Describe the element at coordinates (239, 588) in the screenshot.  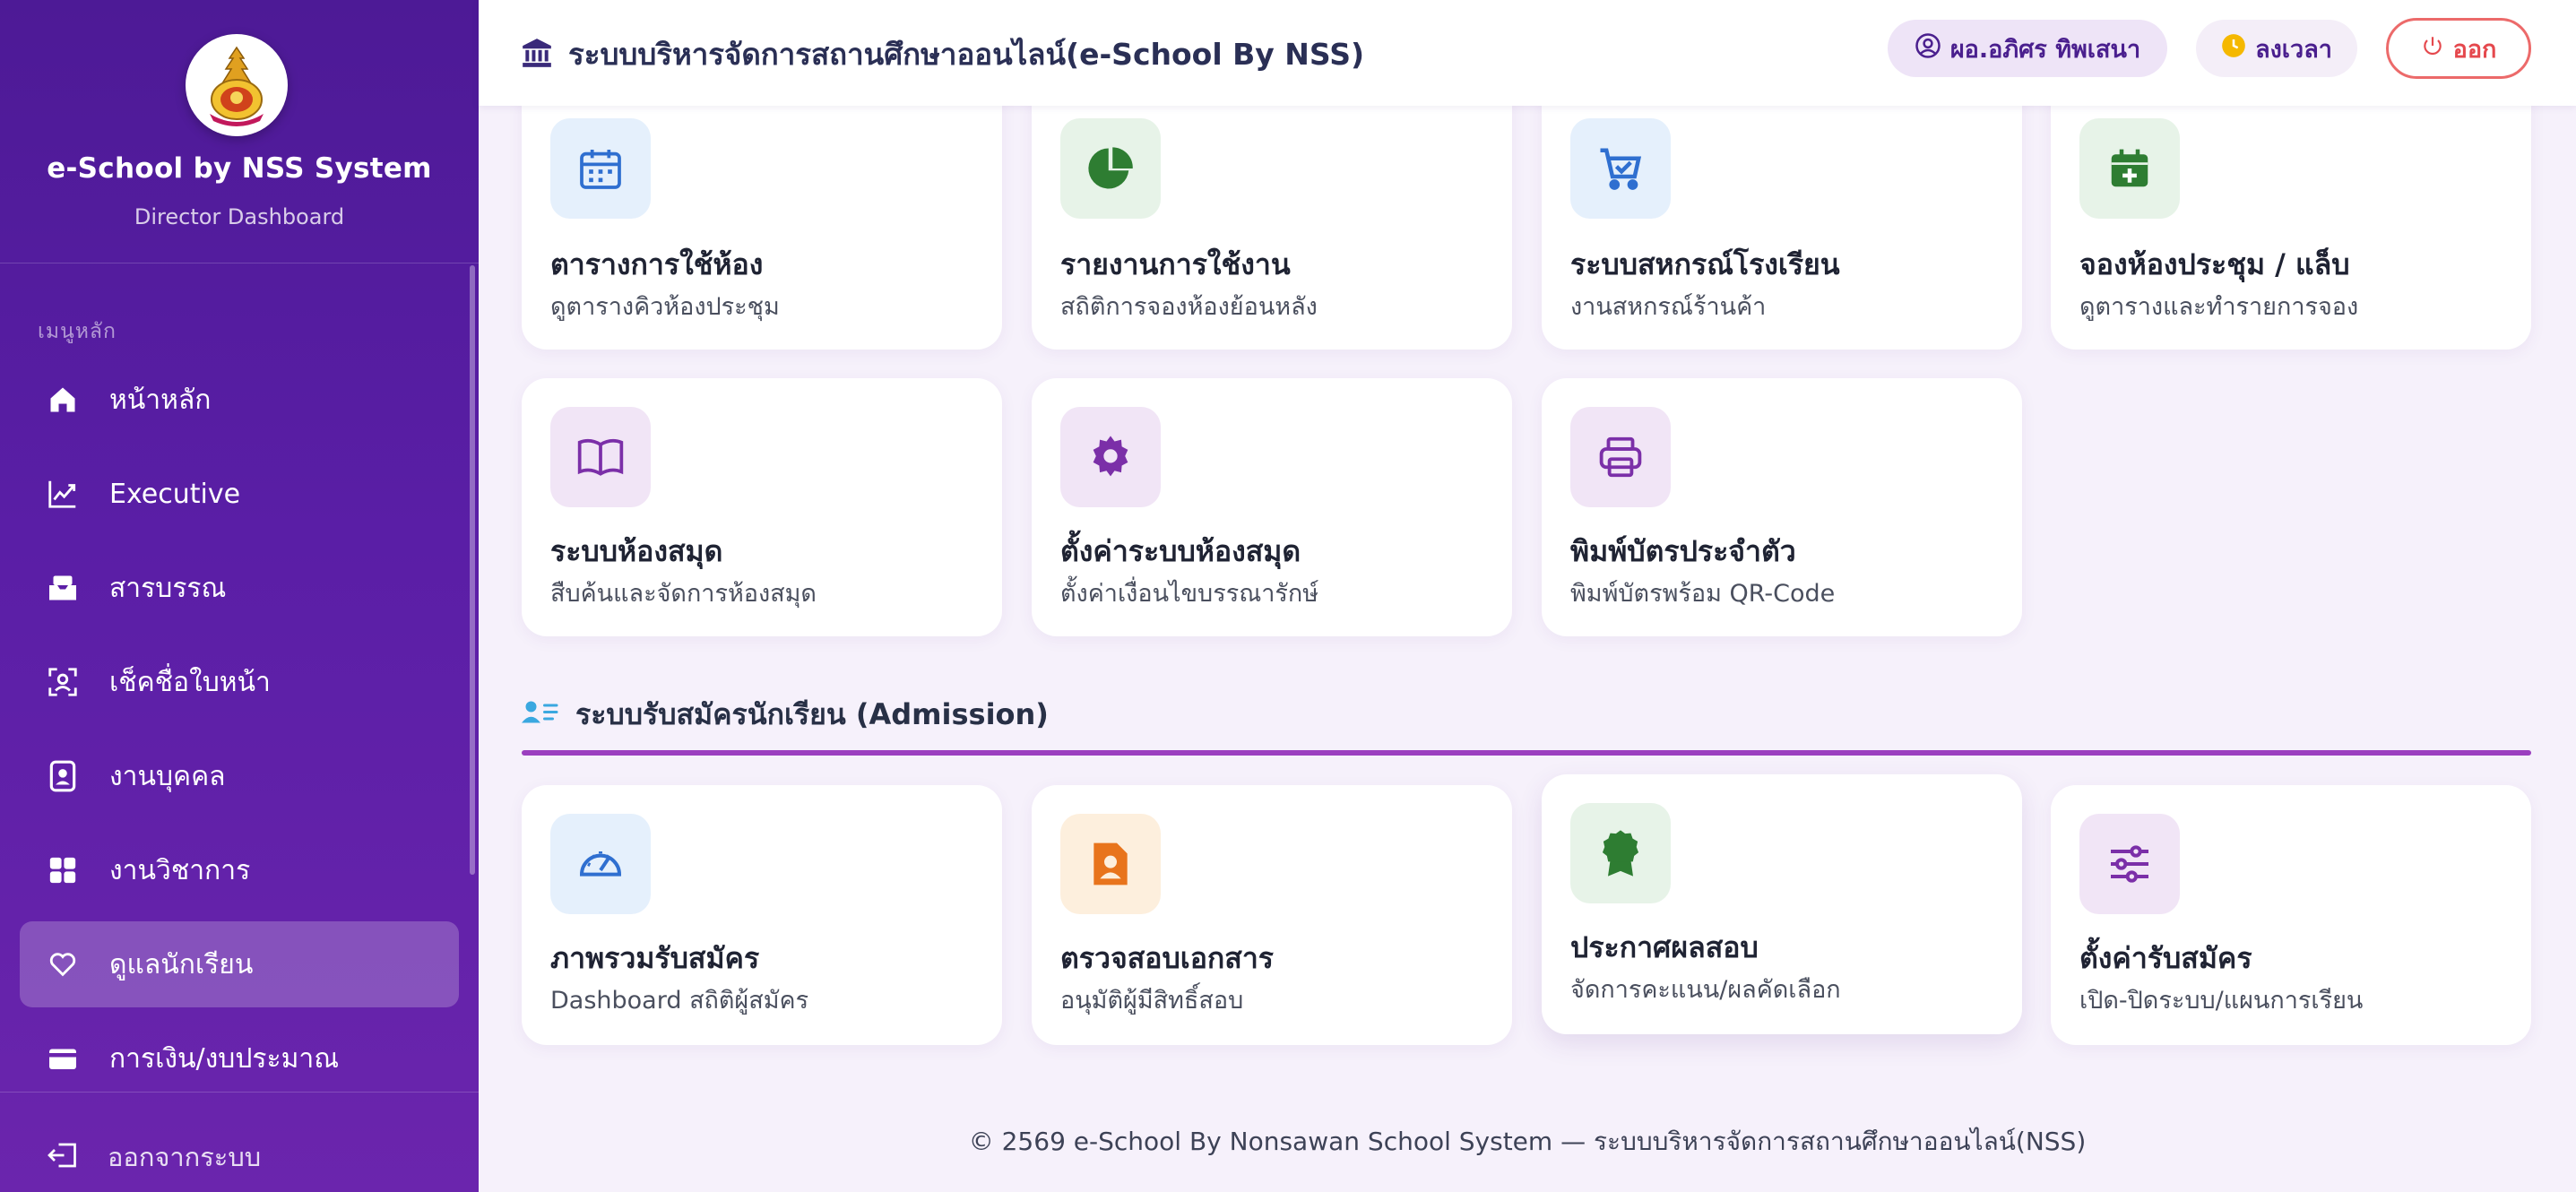
I see `sidebar-item-documents: สารบรรณ` at that location.